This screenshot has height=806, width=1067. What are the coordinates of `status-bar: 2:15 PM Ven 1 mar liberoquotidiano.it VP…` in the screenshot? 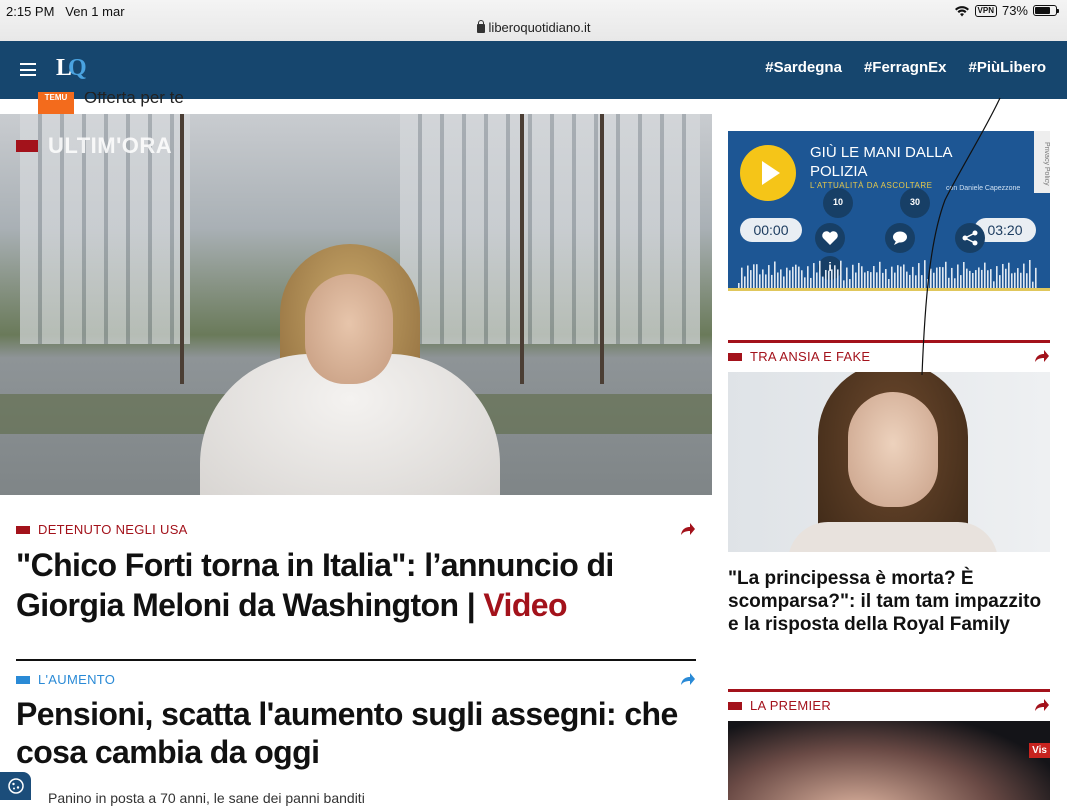 It's located at (533, 20).